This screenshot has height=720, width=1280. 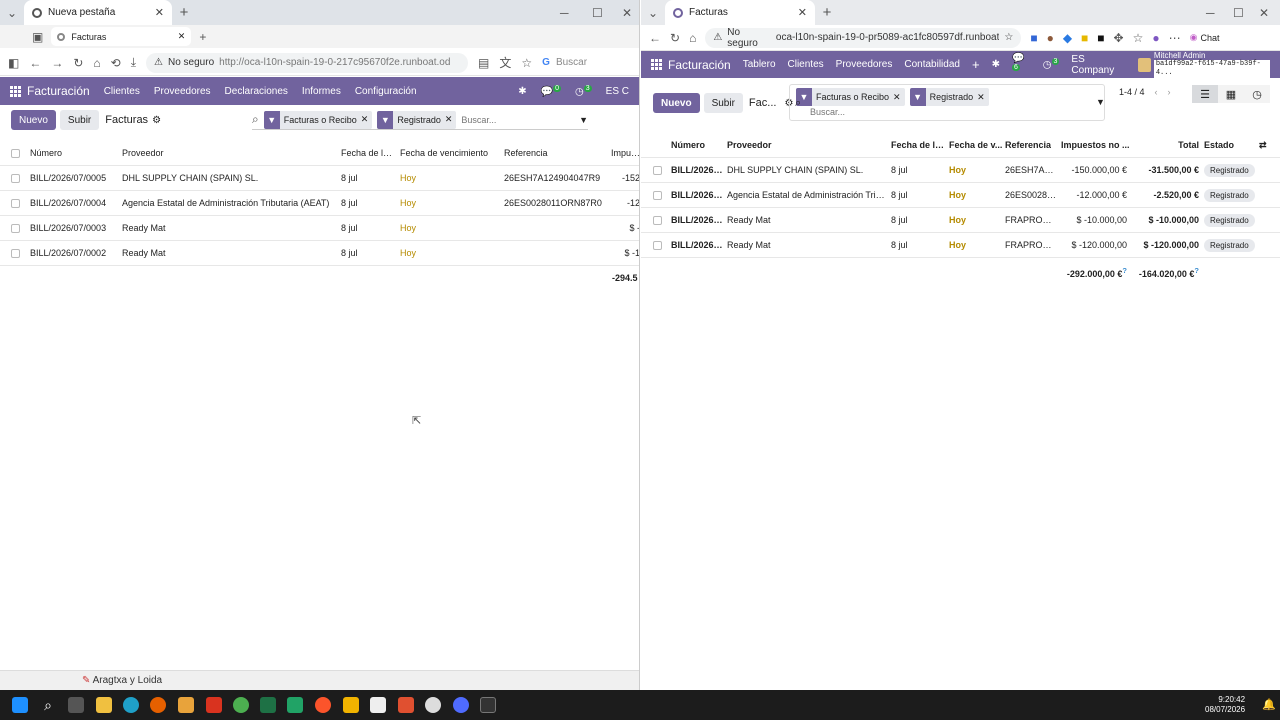 I want to click on facet-facturas-recibo: ▼ Facturas o Recibo ✕, so click(x=318, y=119).